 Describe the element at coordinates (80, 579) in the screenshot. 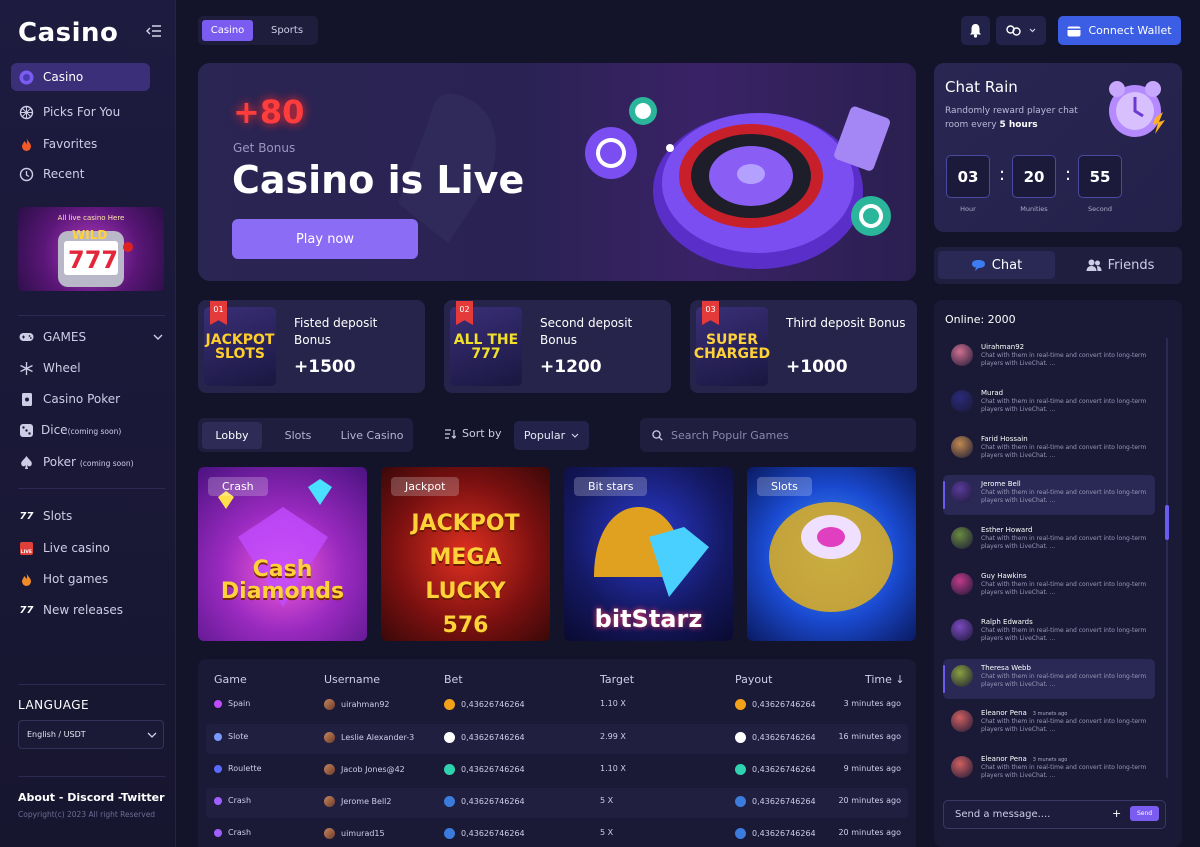

I see `sidebar-item-hot-games: Hot games` at that location.